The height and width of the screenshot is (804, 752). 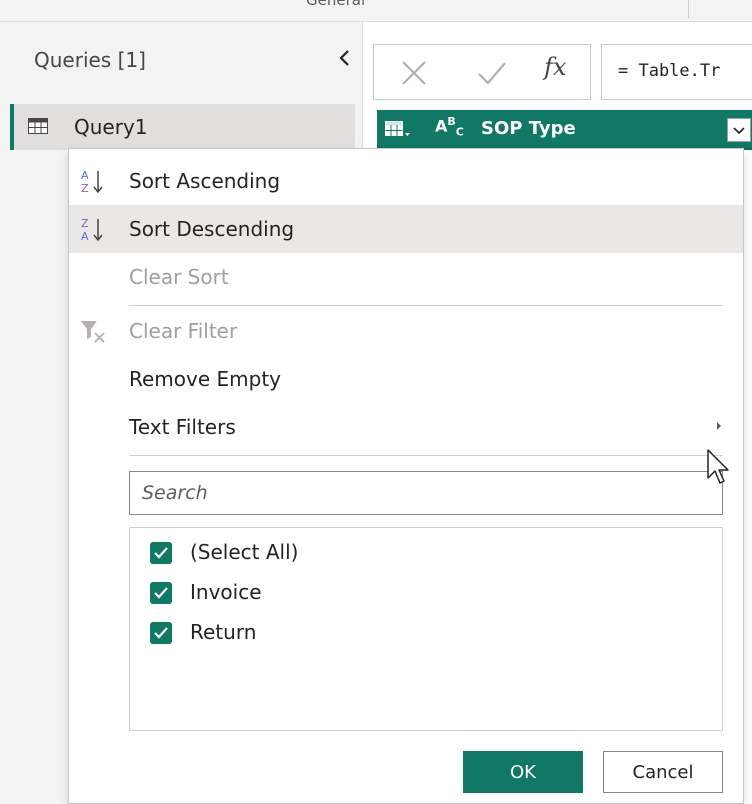 What do you see at coordinates (226, 592) in the screenshot?
I see `checklist-item-label: Invoice` at bounding box center [226, 592].